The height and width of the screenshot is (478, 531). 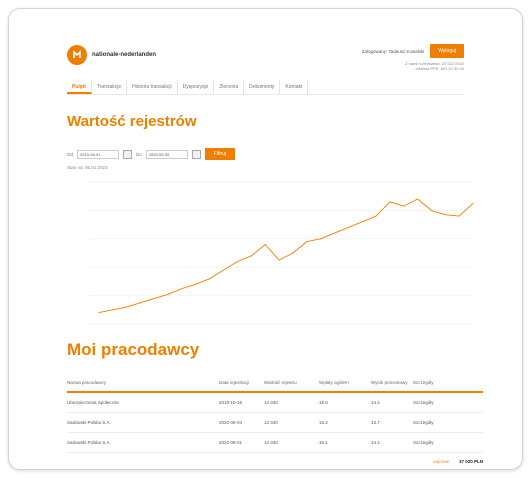 I want to click on result-percent: 14.4, so click(x=375, y=402).